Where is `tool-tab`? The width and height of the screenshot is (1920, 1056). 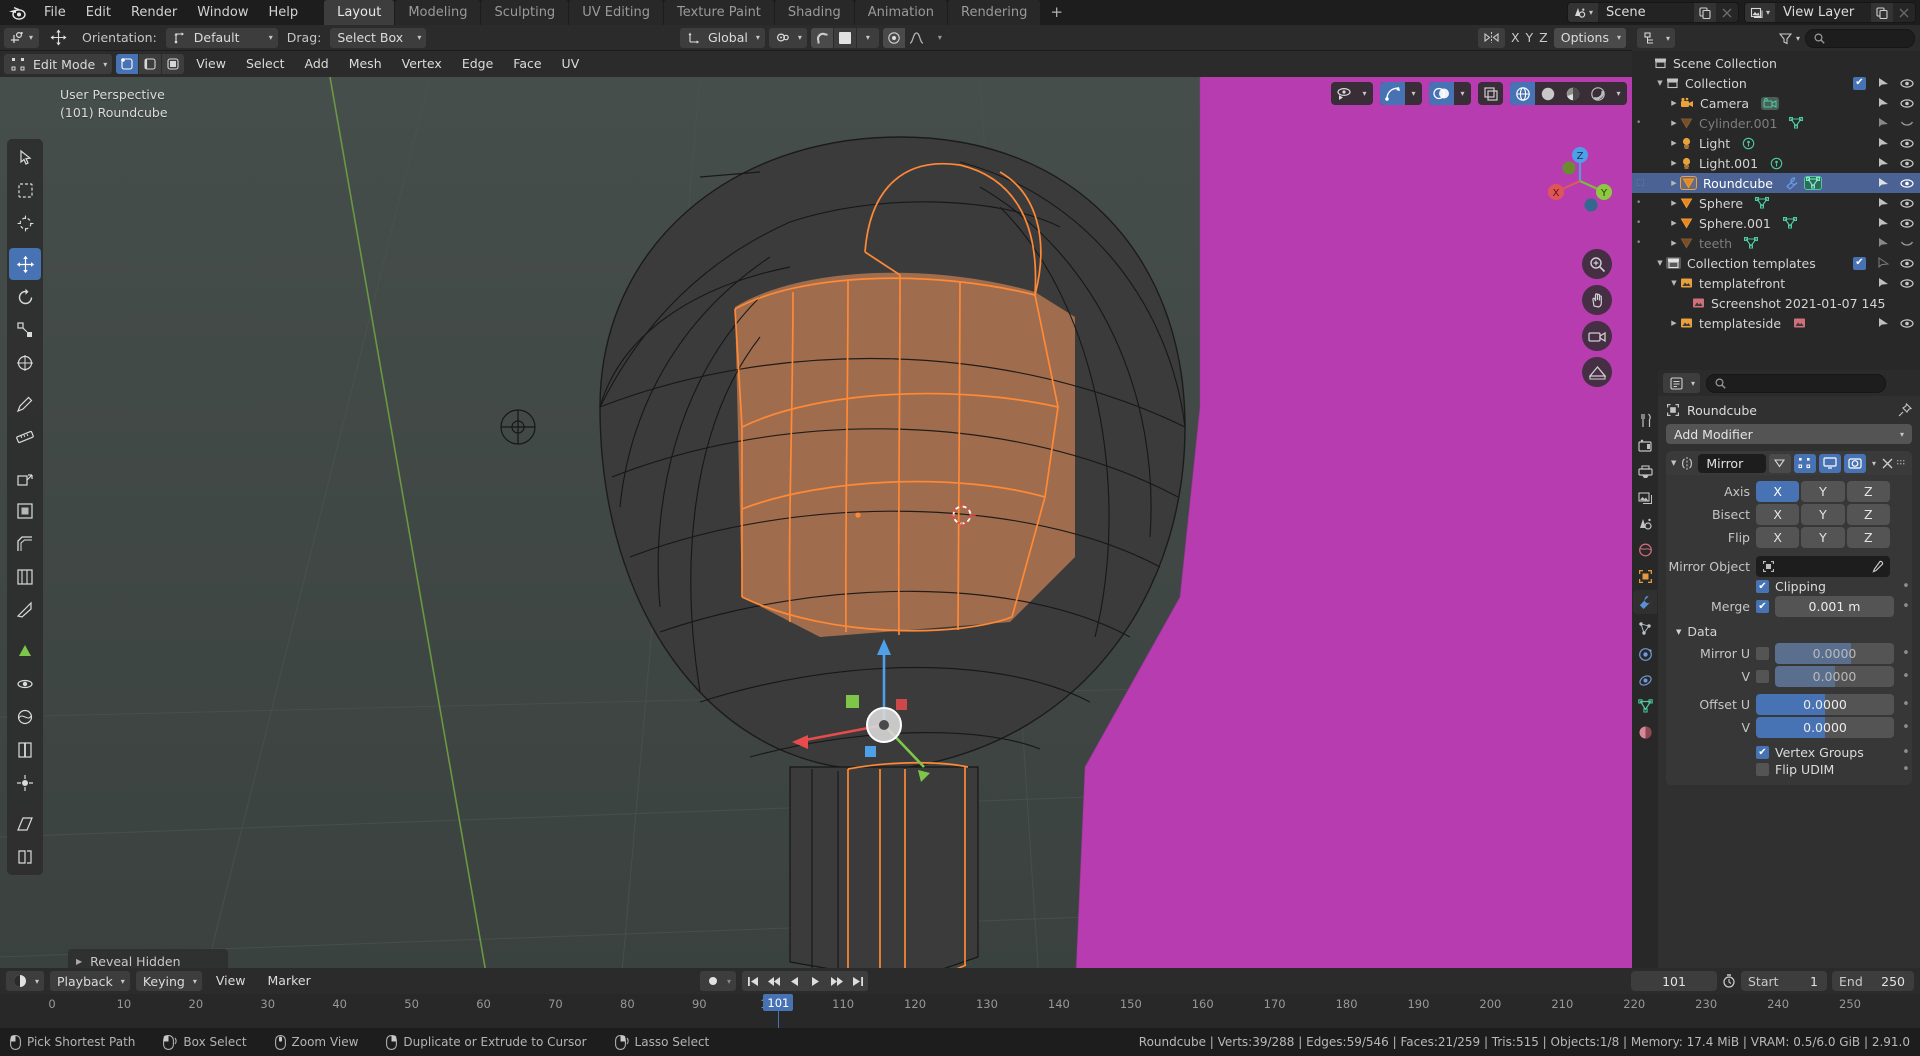
tool-tab is located at coordinates (1645, 420).